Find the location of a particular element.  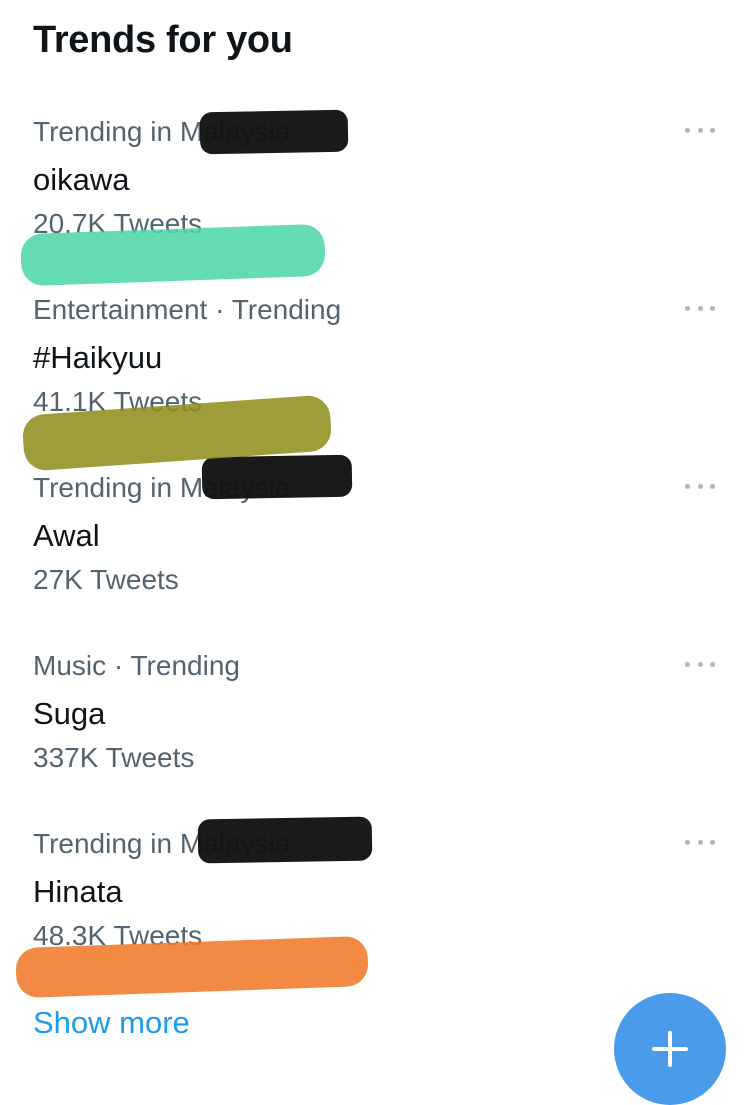

trend-meta: Music · Trending is located at coordinates (136, 665).